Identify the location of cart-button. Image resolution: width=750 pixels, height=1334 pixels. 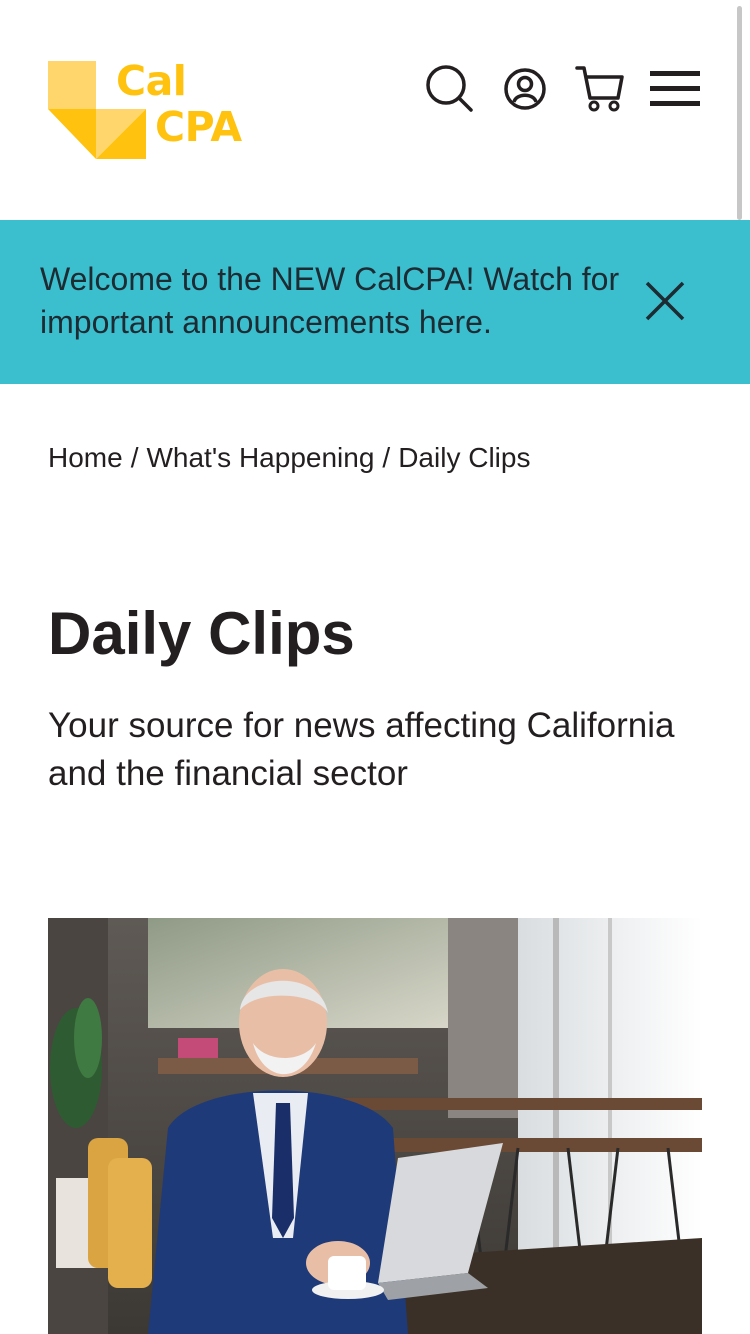
(600, 89).